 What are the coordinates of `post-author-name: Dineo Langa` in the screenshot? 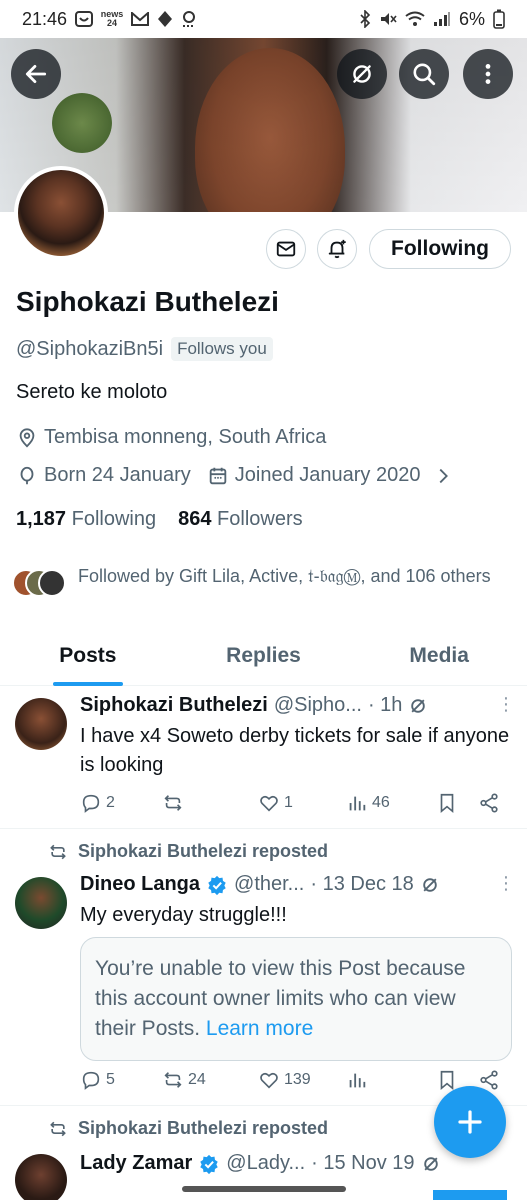 It's located at (140, 884).